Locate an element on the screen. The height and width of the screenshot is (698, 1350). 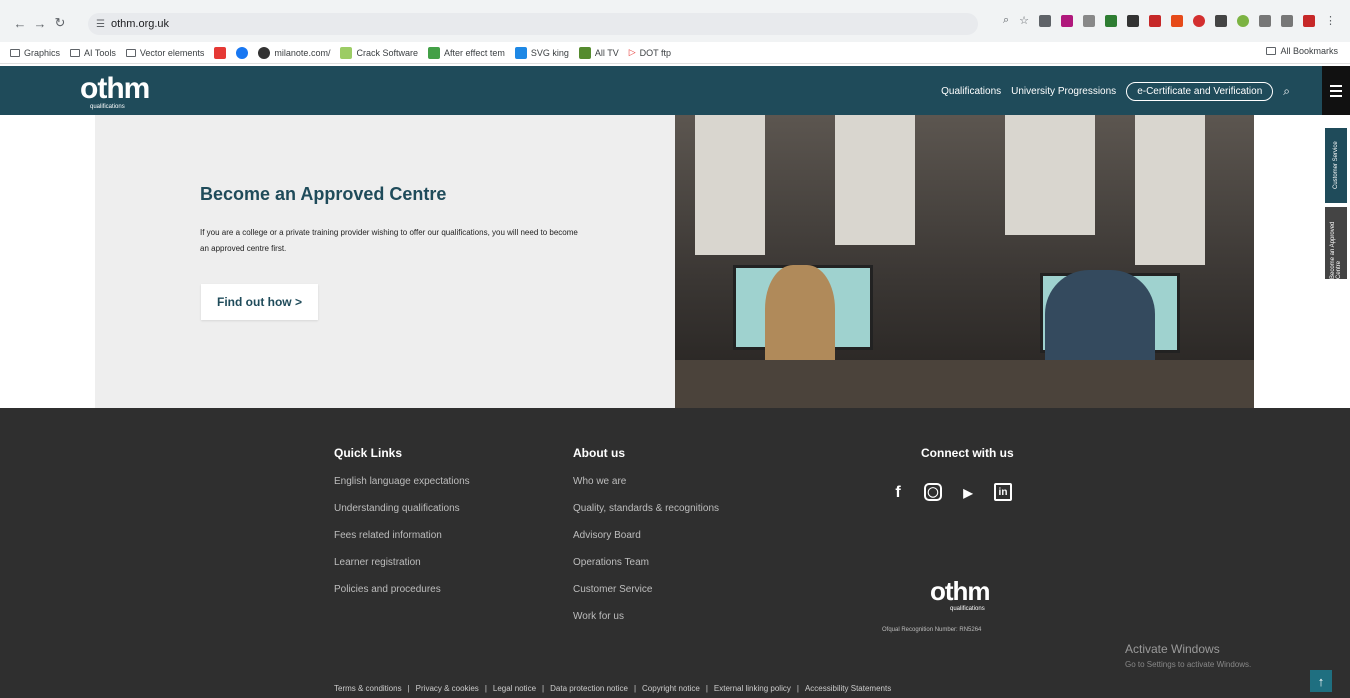
footer-link: Fees related information is located at coordinates (402, 535).